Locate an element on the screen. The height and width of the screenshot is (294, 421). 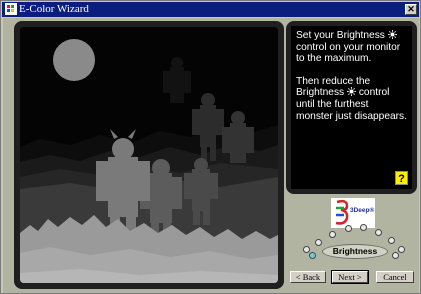
back-button: < Back is located at coordinates (308, 277).